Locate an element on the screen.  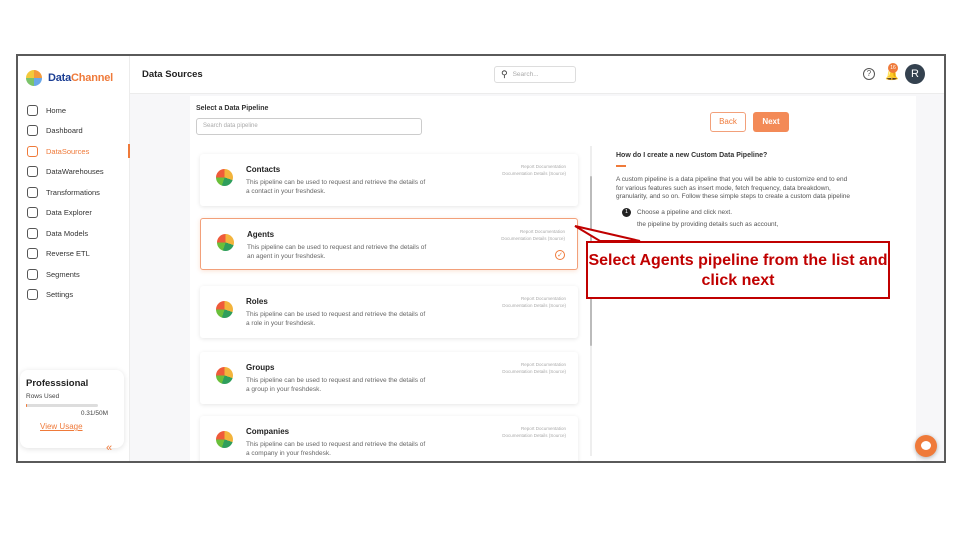
datasources-icon is located at coordinates (32, 151).